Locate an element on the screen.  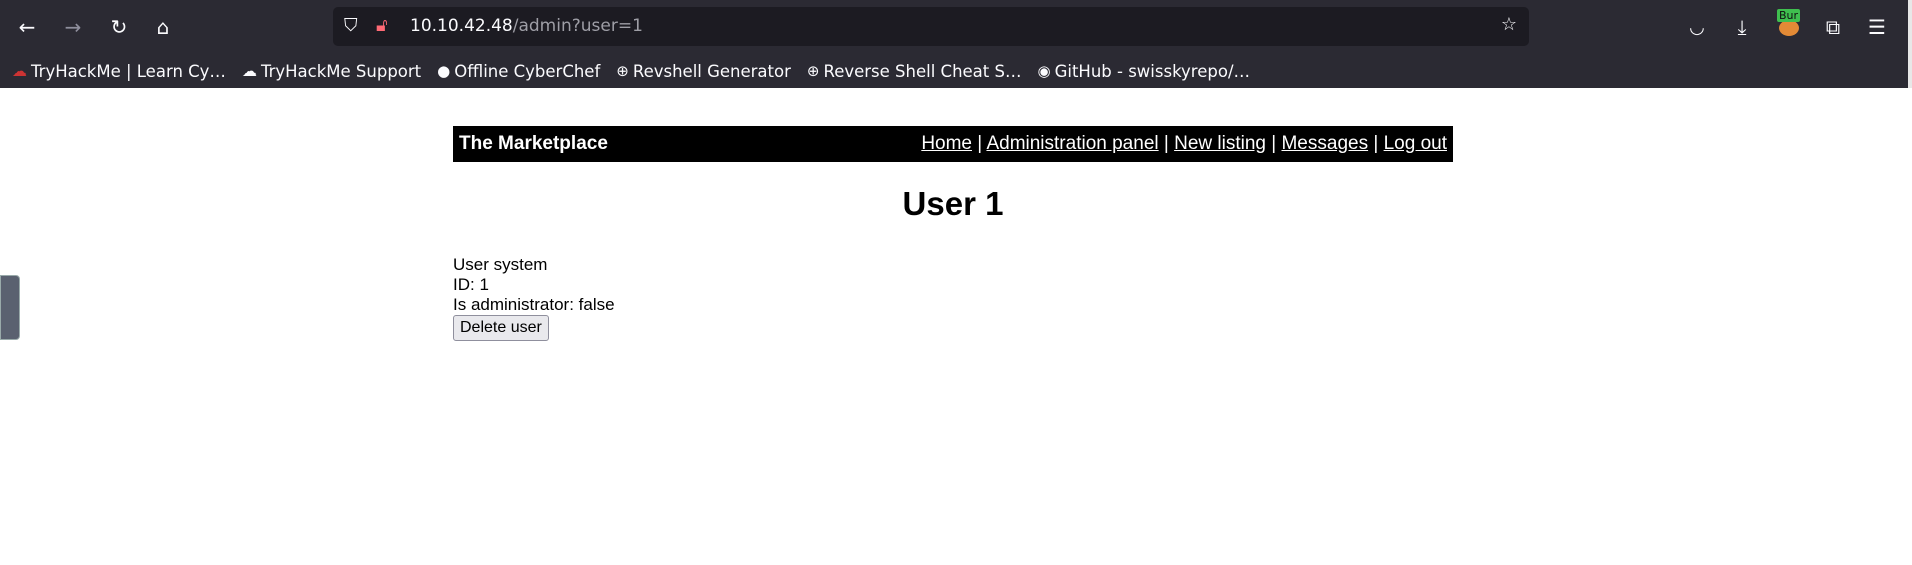
url-path: /admin?user=1 is located at coordinates (577, 26).